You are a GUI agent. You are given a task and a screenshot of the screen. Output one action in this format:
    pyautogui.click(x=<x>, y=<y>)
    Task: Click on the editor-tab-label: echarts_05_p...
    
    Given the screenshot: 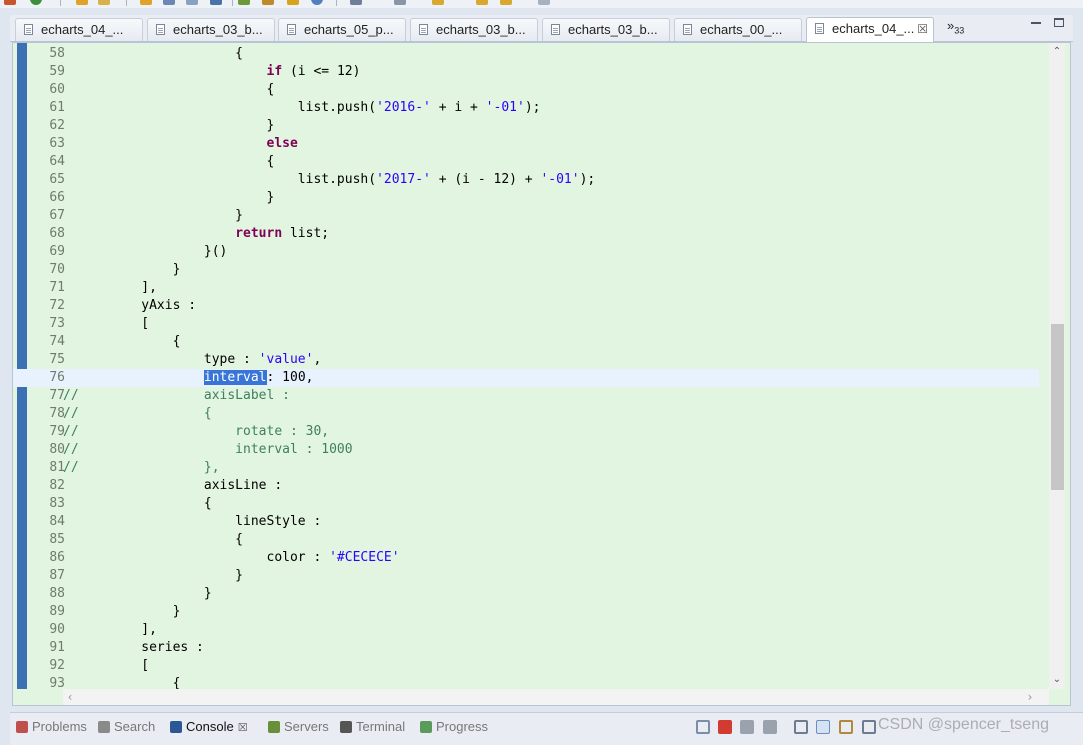 What is the action you would take?
    pyautogui.click(x=349, y=29)
    